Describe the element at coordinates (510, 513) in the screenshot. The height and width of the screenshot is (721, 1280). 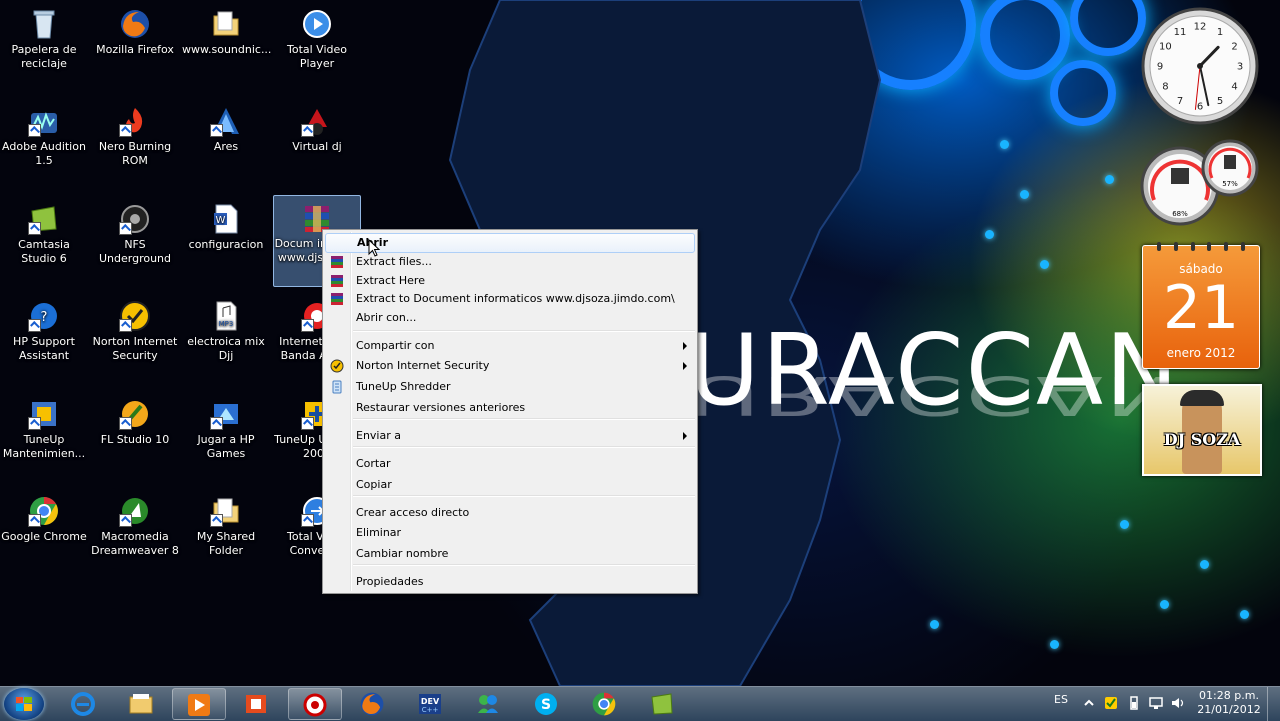
I see `menu-item-crear-acceso-directo: Crear acceso directo` at that location.